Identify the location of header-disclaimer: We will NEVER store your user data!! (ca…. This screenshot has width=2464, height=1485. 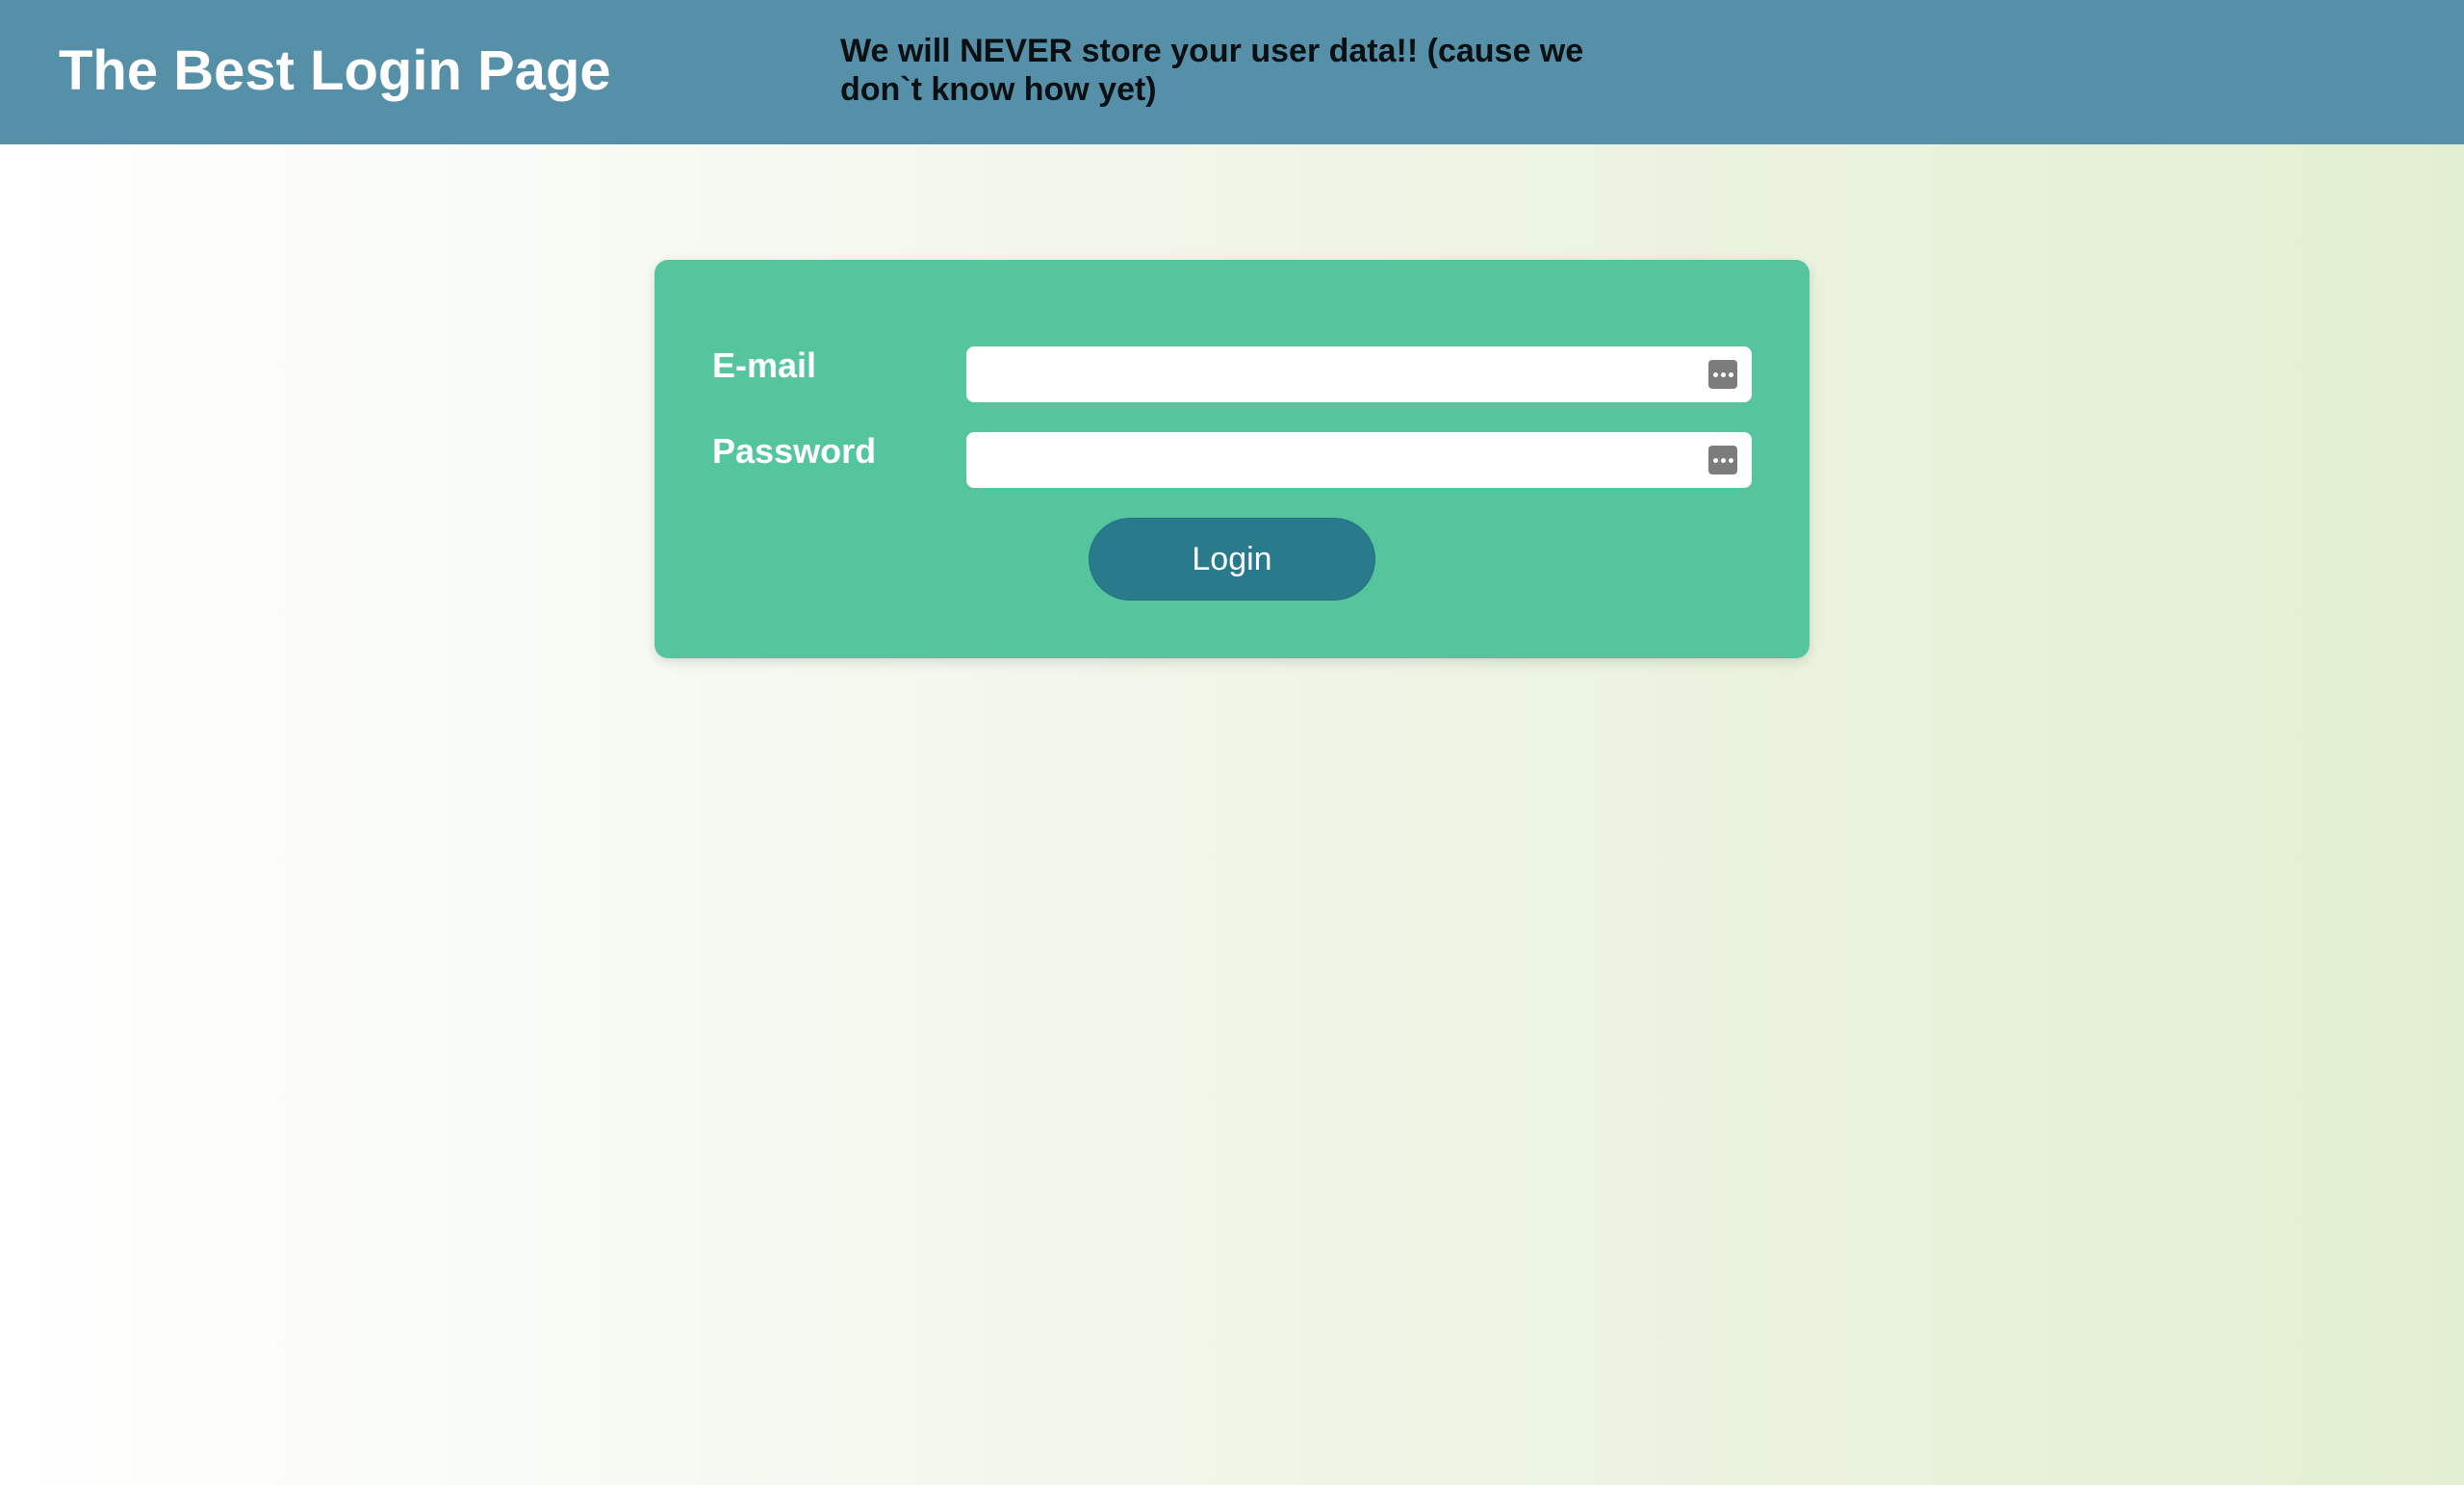
(1212, 70).